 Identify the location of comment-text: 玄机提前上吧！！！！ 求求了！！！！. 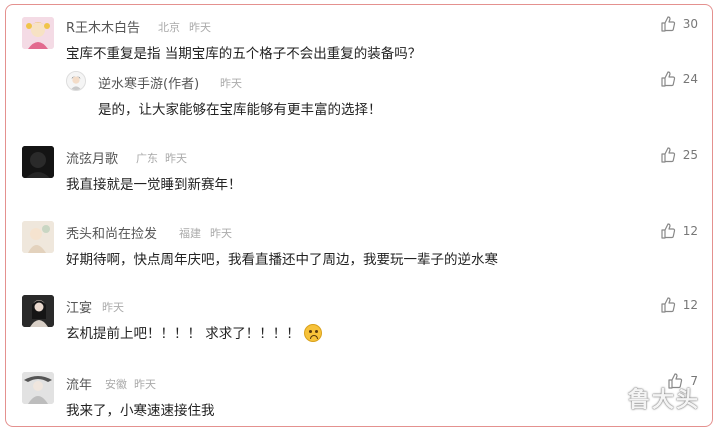
(194, 332).